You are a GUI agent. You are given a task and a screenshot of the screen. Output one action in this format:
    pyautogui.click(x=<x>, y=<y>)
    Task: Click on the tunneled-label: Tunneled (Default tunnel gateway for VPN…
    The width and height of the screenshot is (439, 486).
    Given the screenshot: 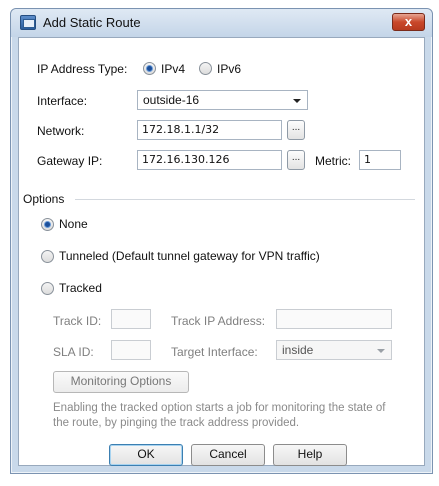 What is the action you would take?
    pyautogui.click(x=189, y=256)
    